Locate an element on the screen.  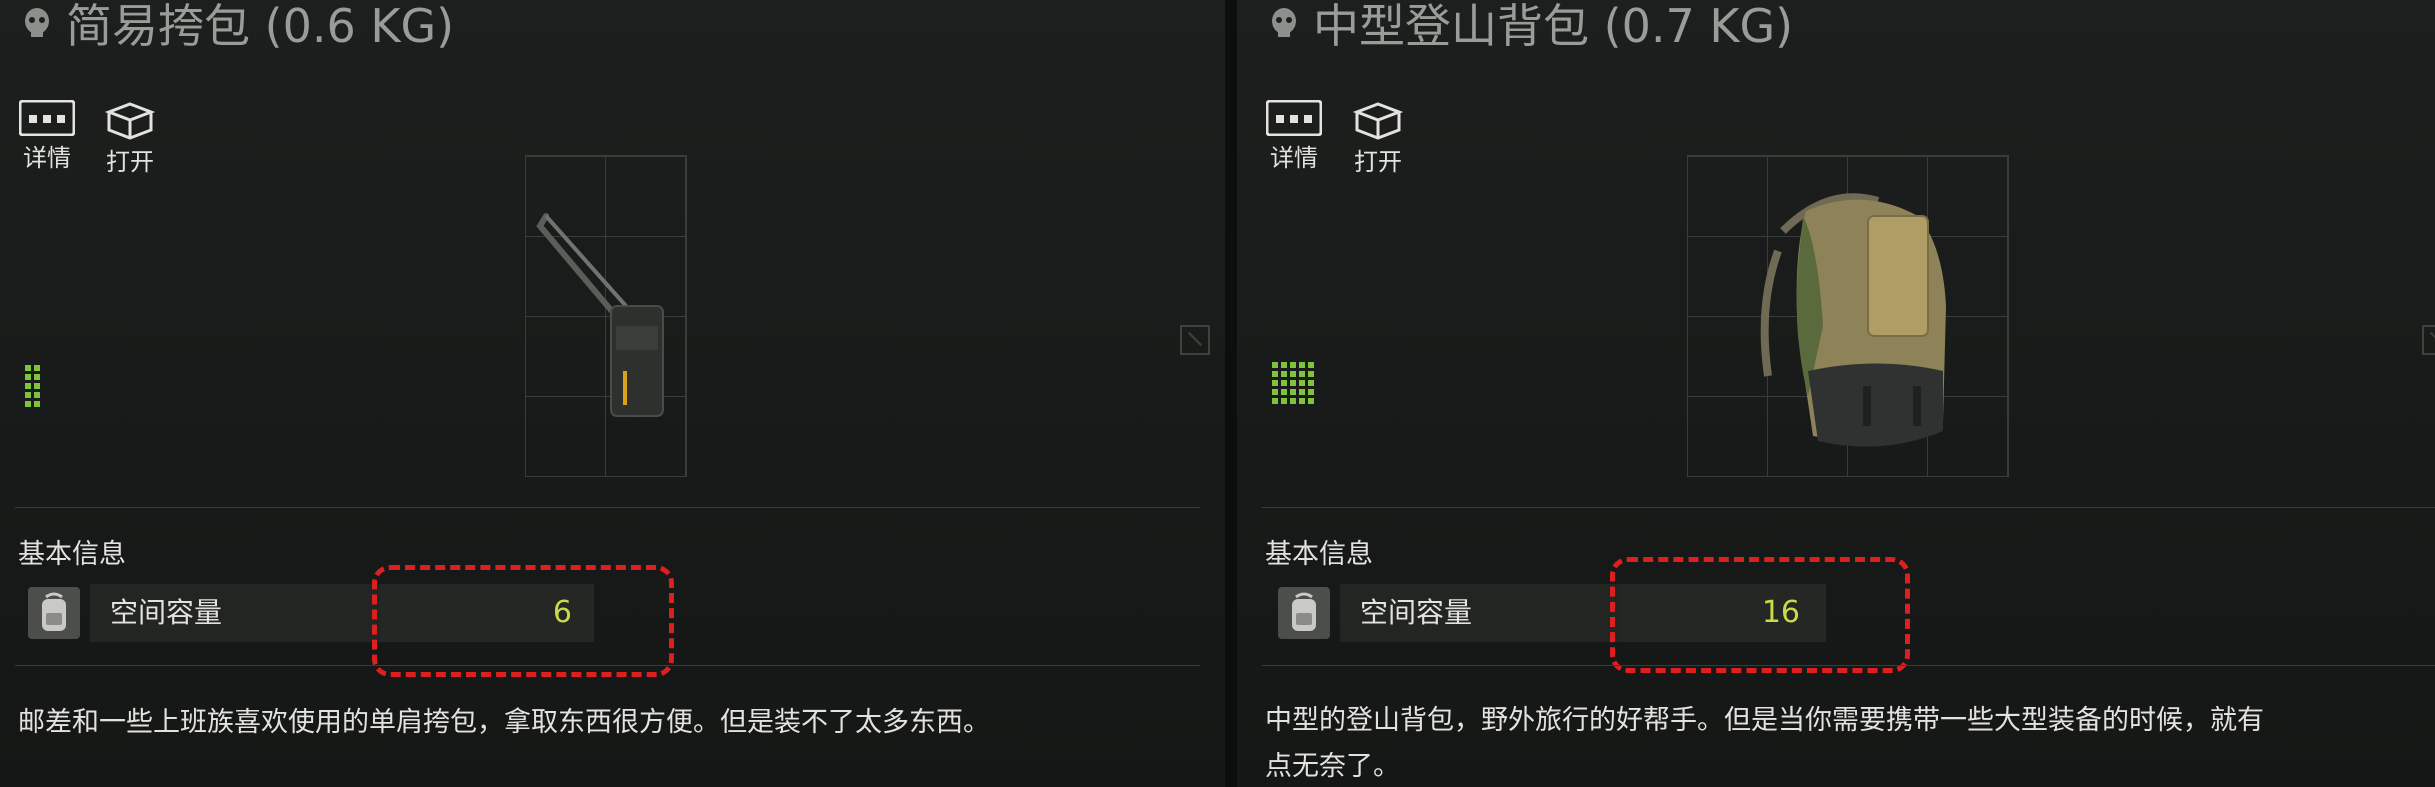
item-description-line: 中型的登山背包，野外旅行的好帮手。但是当你需要携带一些大型装备的时候，就有 is located at coordinates (1764, 720).